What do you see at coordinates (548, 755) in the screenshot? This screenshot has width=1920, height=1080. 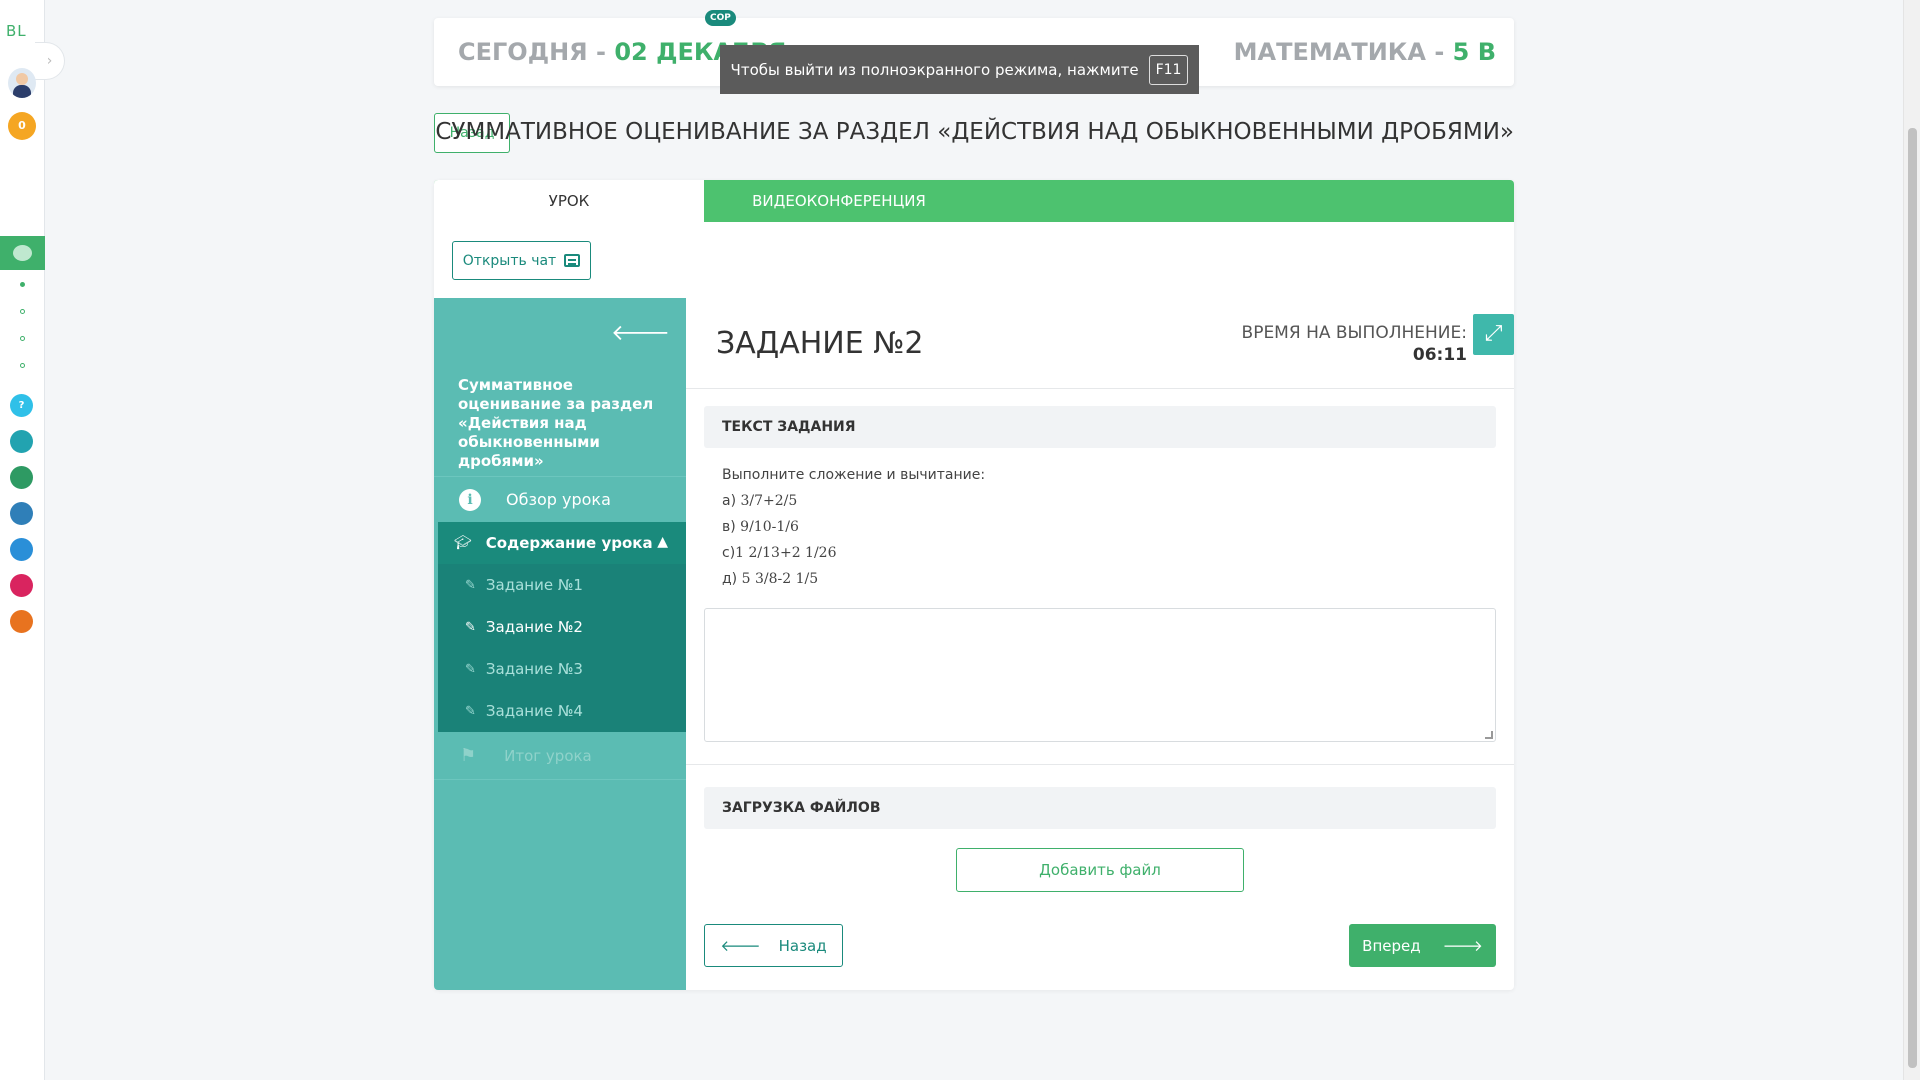 I see `sidebar-item-label: Итог урока` at bounding box center [548, 755].